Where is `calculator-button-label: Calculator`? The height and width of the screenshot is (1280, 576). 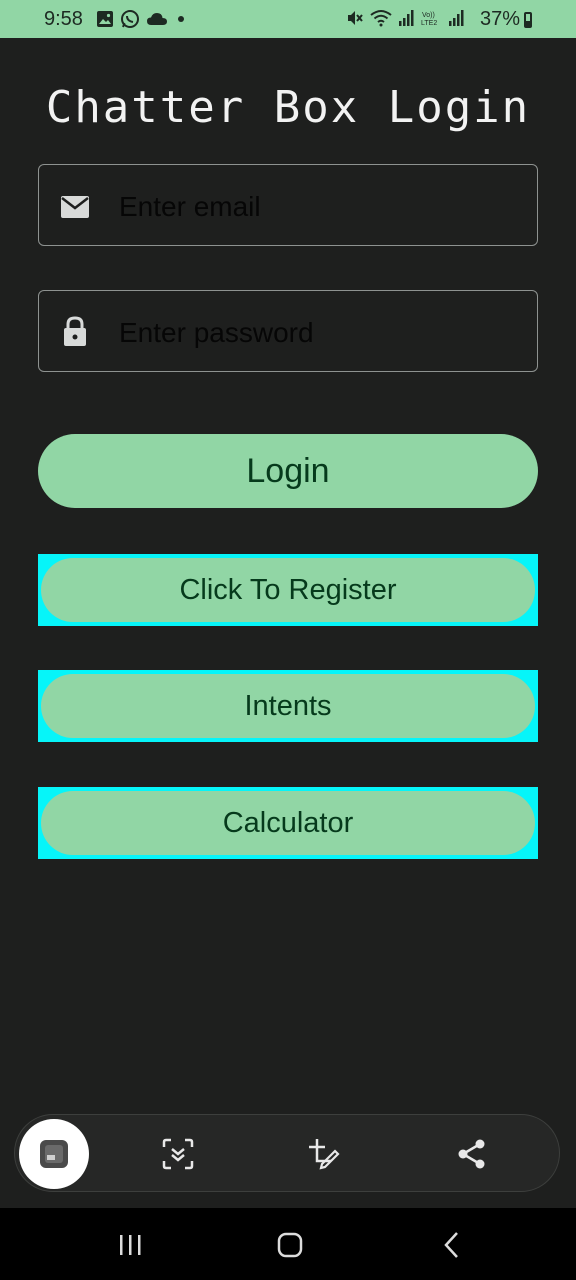 calculator-button-label: Calculator is located at coordinates (288, 823).